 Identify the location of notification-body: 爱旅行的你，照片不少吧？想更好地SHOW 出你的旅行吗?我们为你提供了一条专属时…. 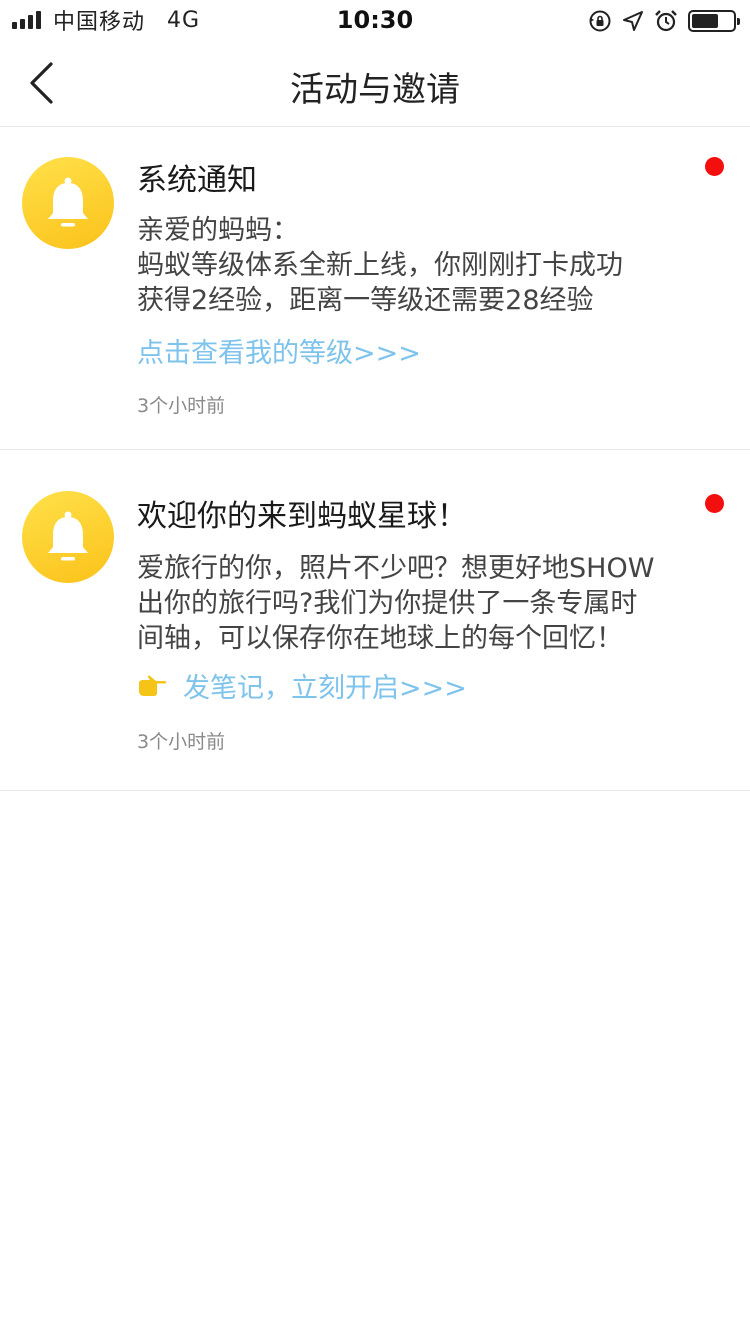
(427, 603).